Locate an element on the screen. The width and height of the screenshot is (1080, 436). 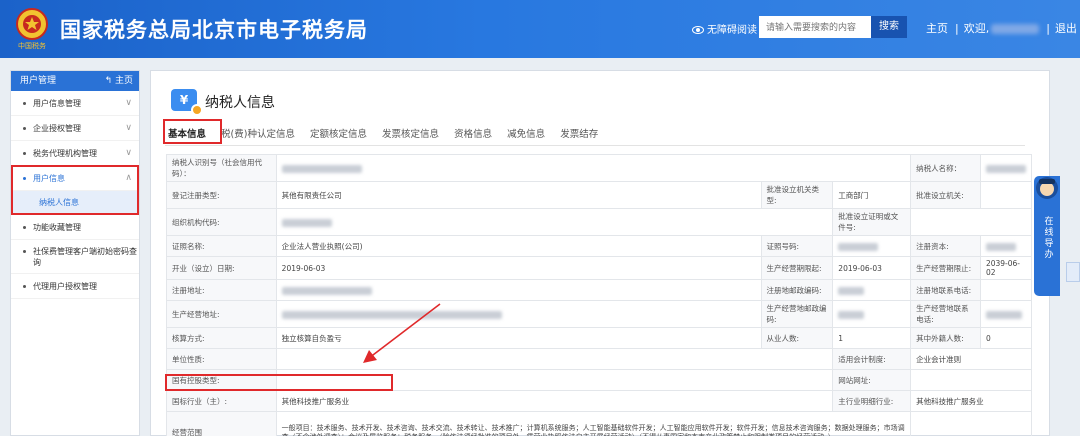
sidebar-item-favorites: 功能收藏管理 is located at coordinates (75, 227).